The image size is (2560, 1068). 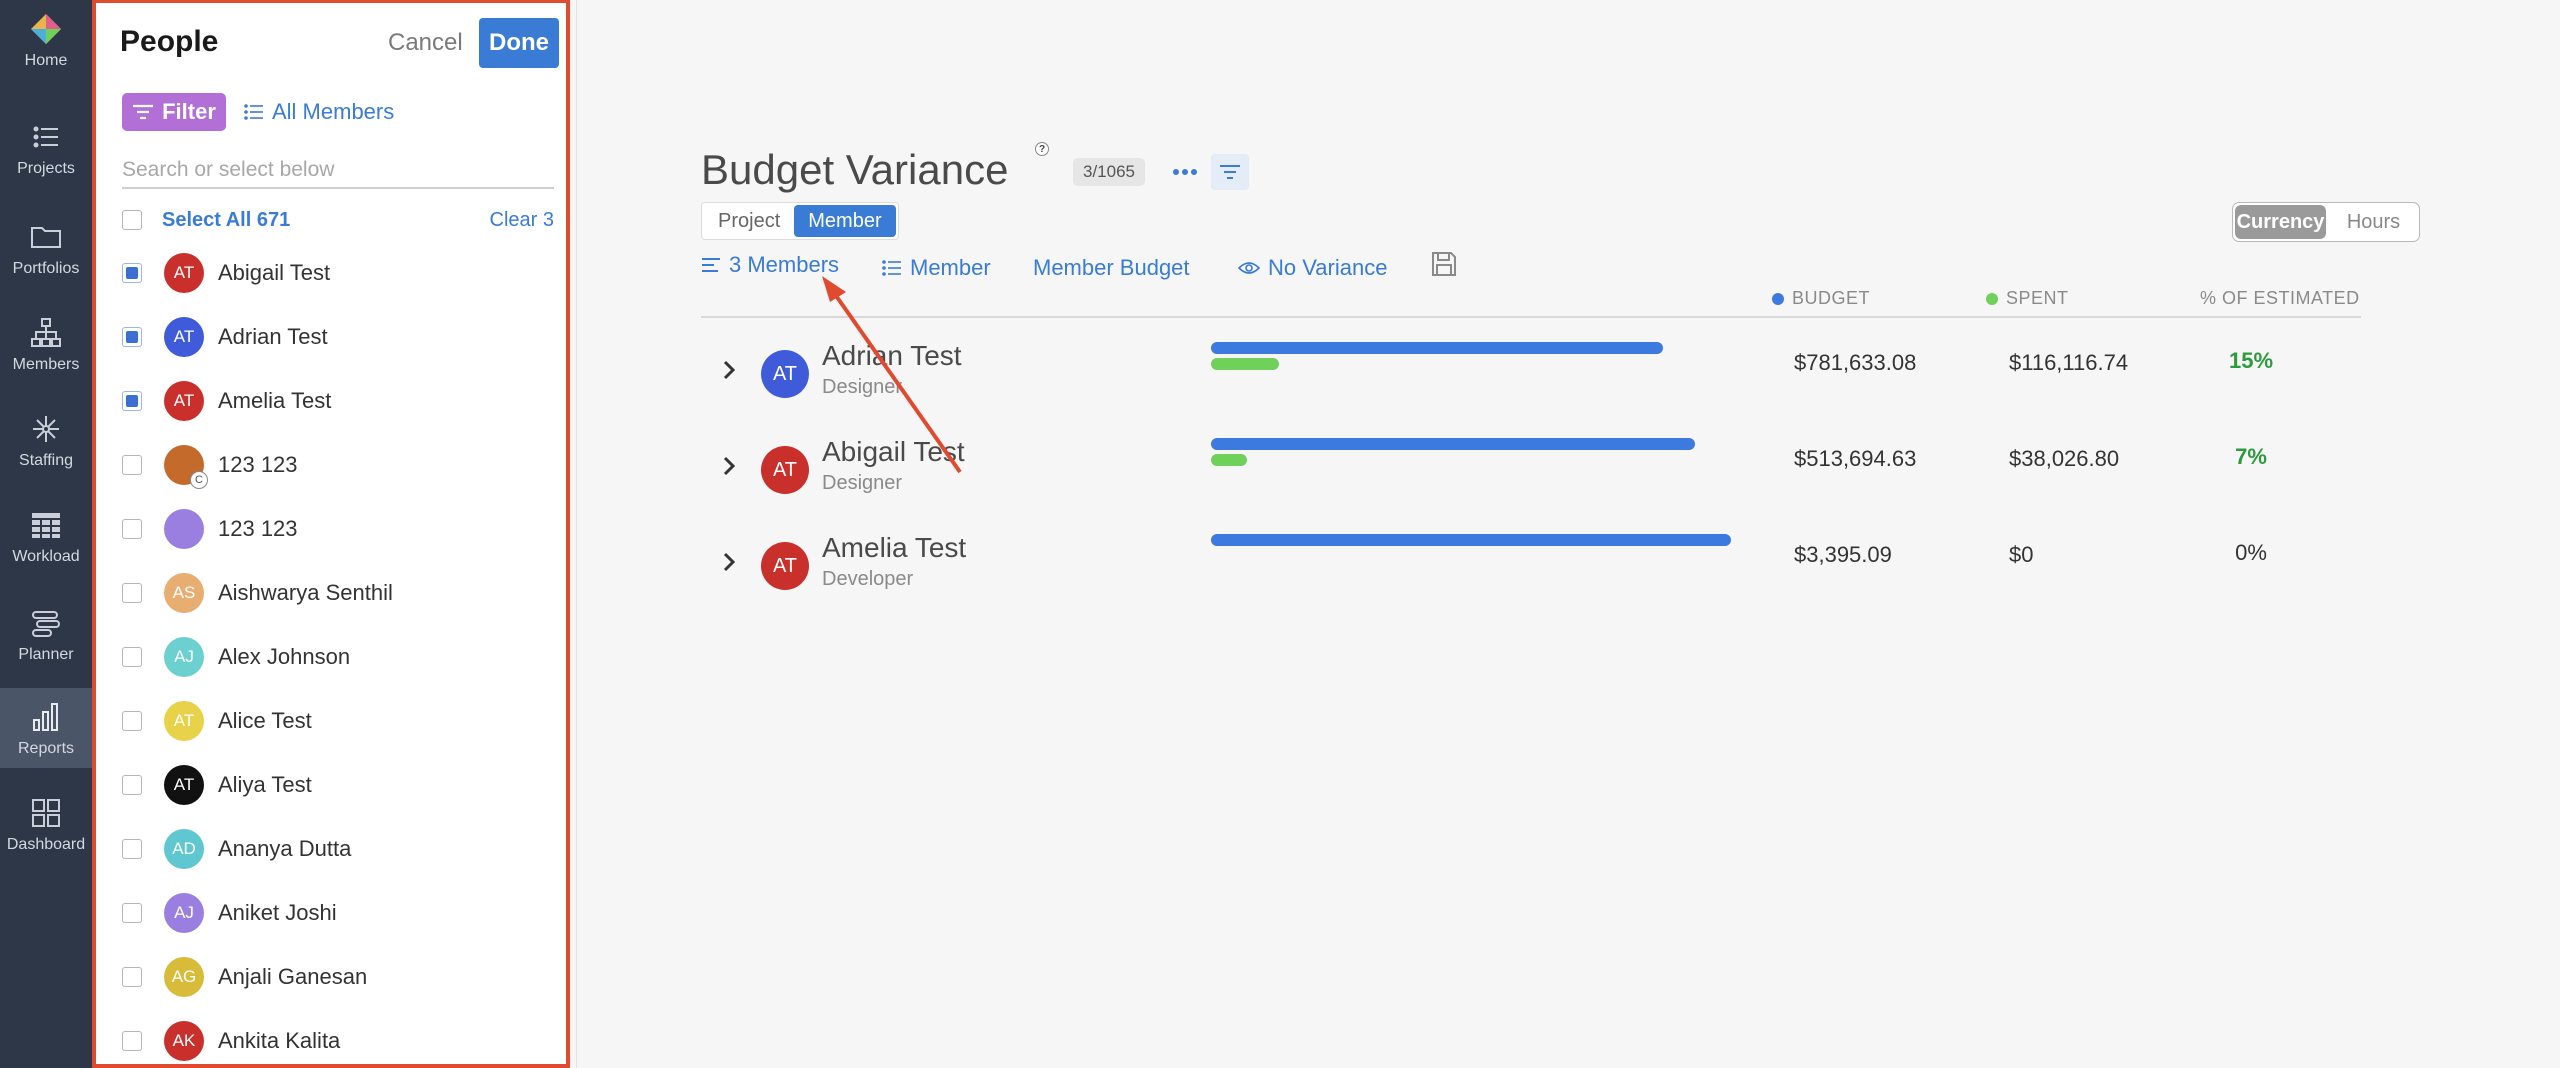 What do you see at coordinates (950, 267) in the screenshot?
I see `group-by-label: Member` at bounding box center [950, 267].